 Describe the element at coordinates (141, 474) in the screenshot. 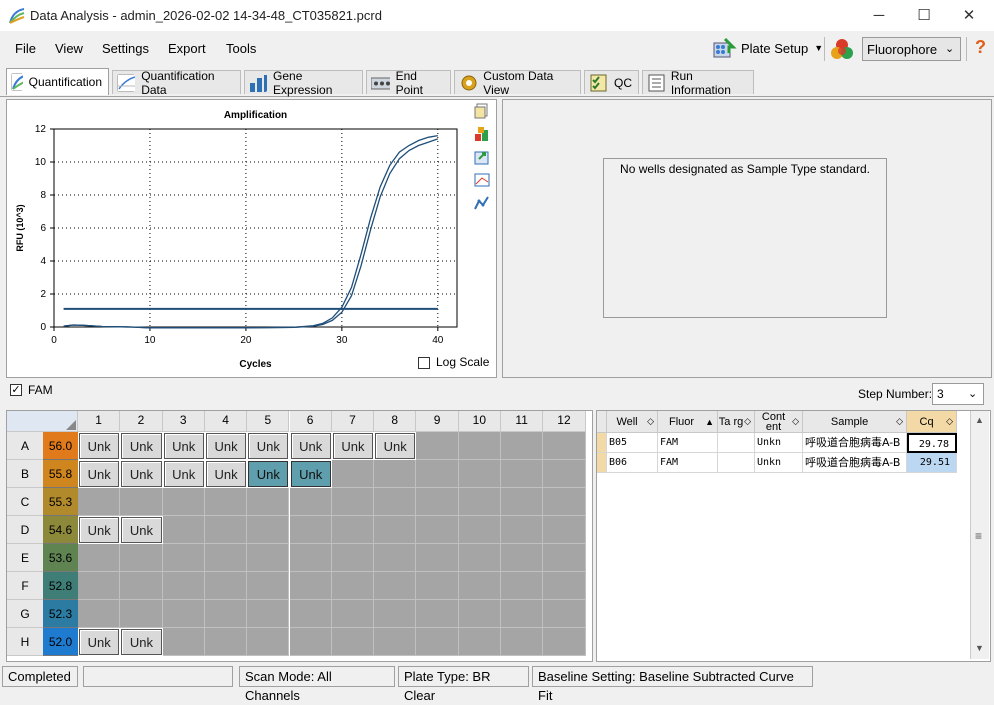

I see `plate-well-b2: Unk` at that location.